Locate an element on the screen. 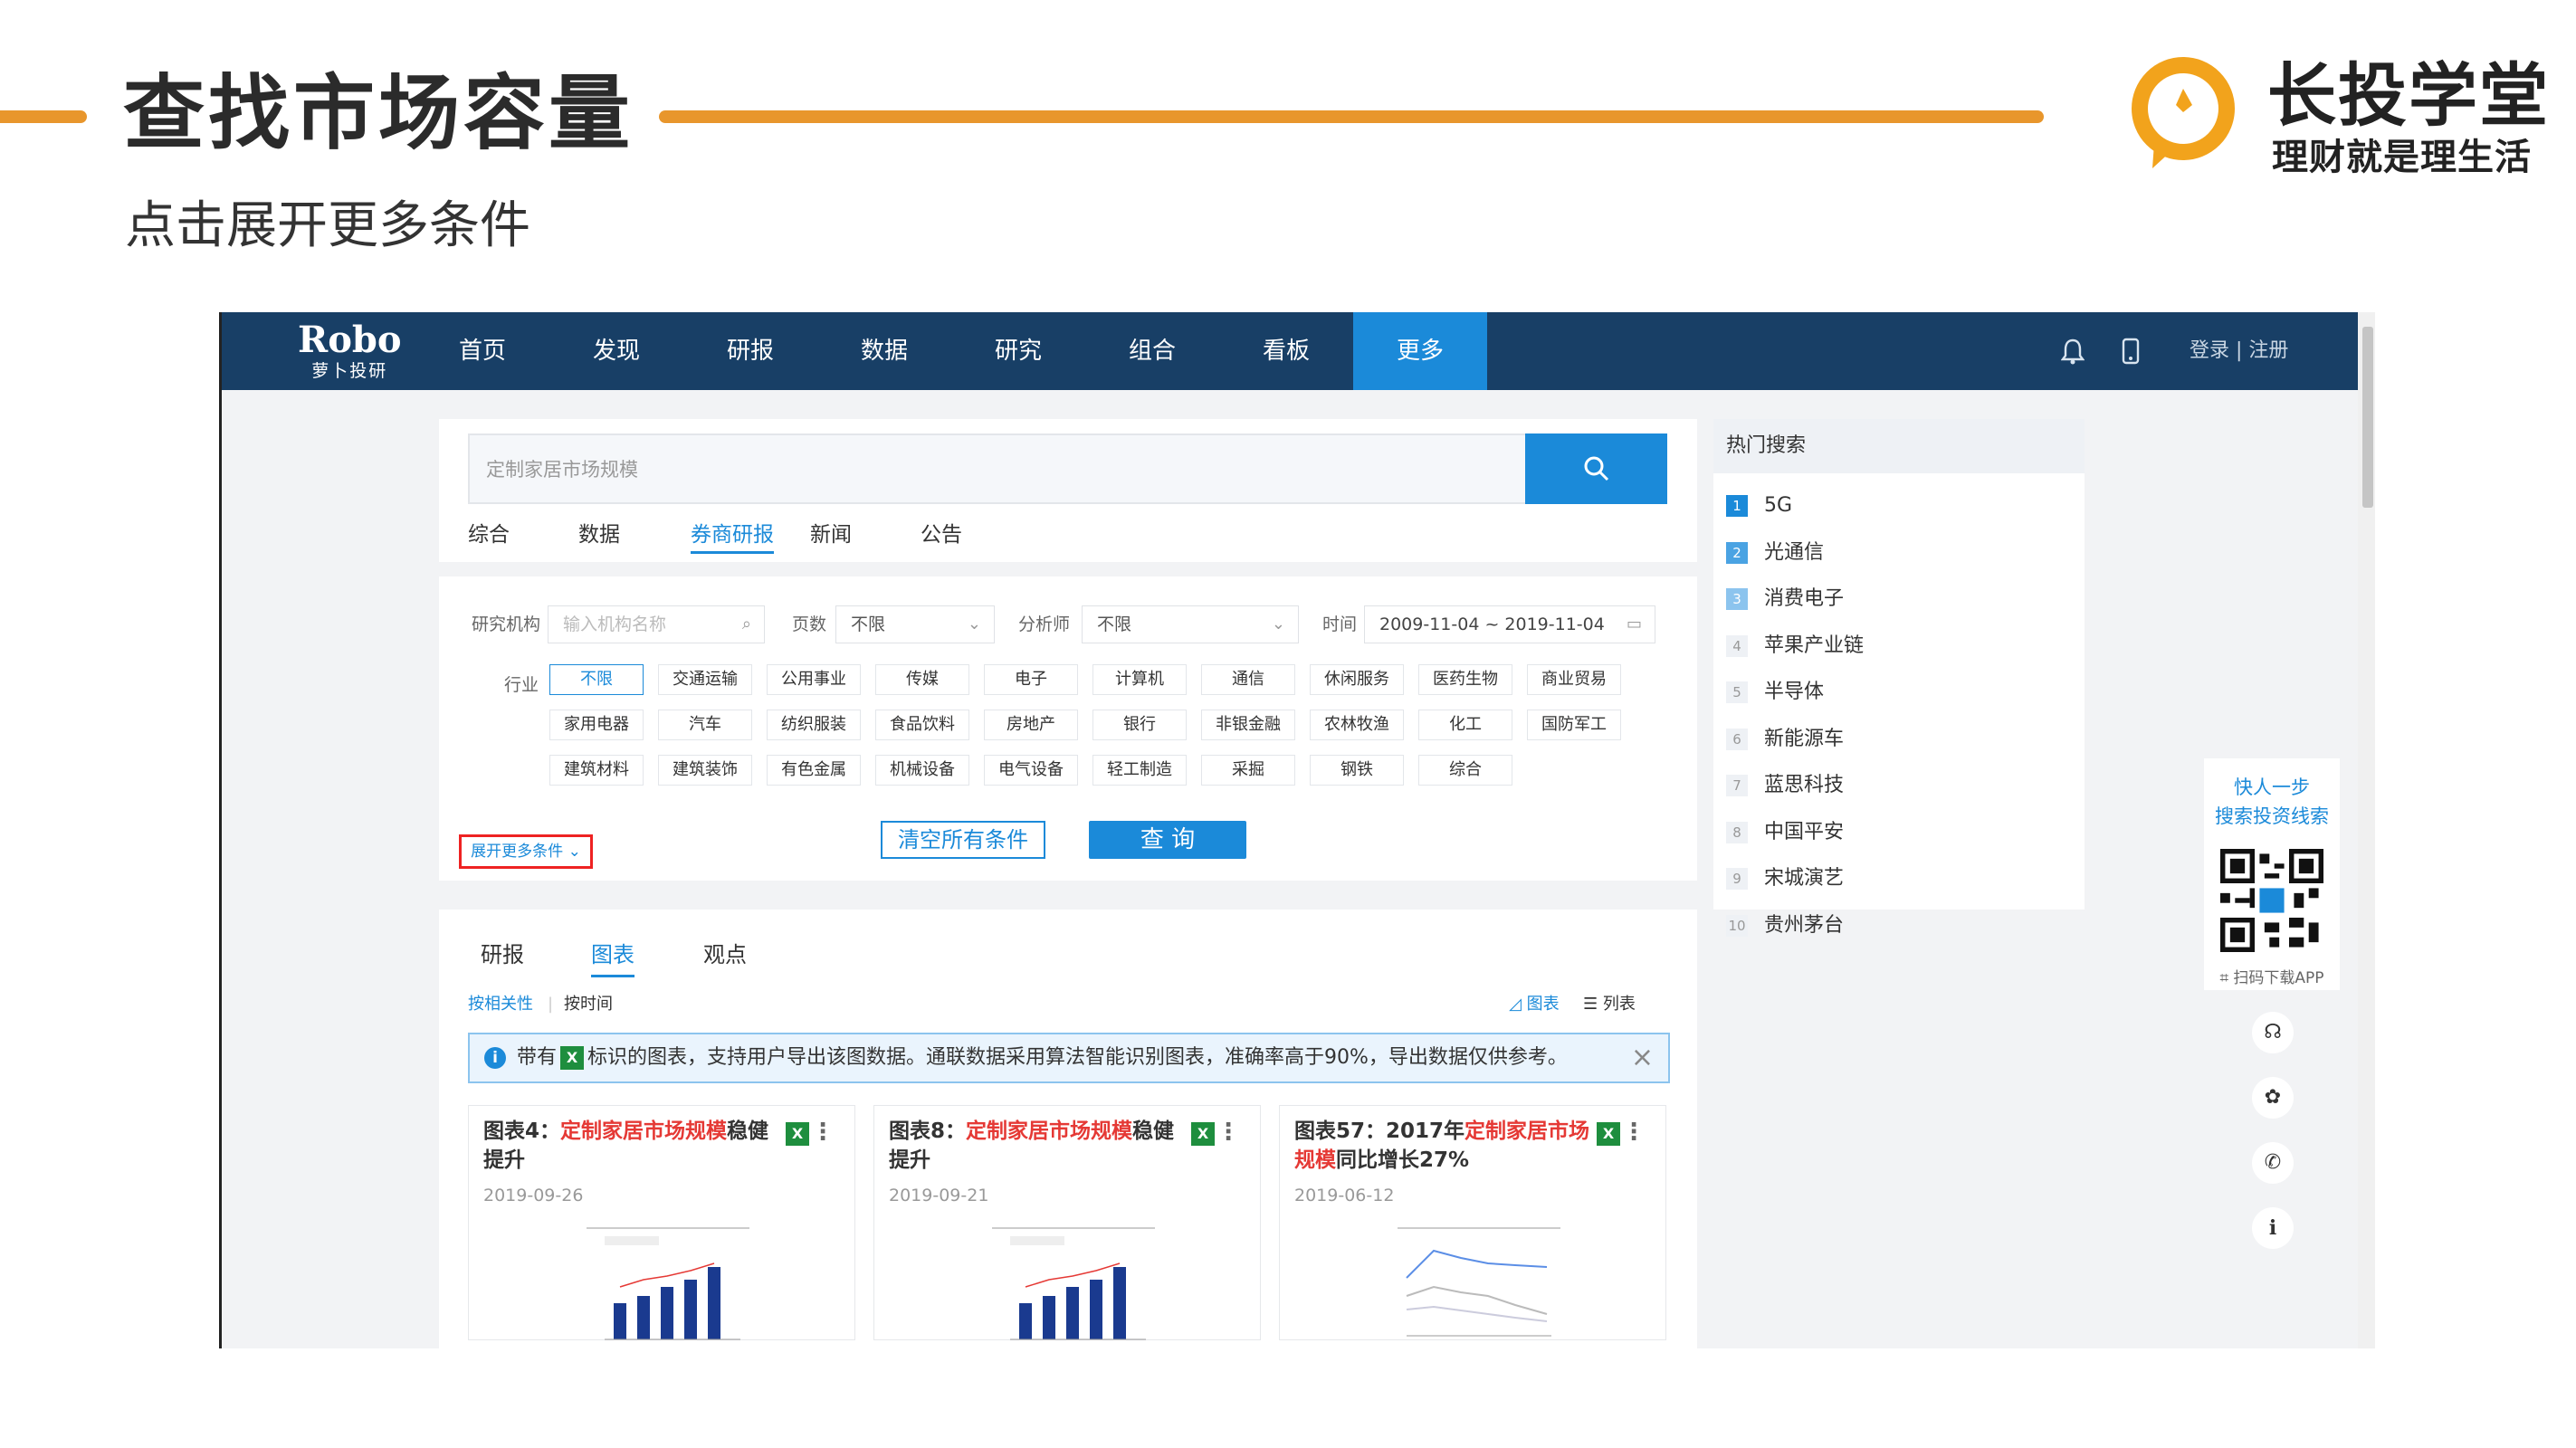 This screenshot has height=1448, width=2576. scrollbar-thumb is located at coordinates (2367, 418).